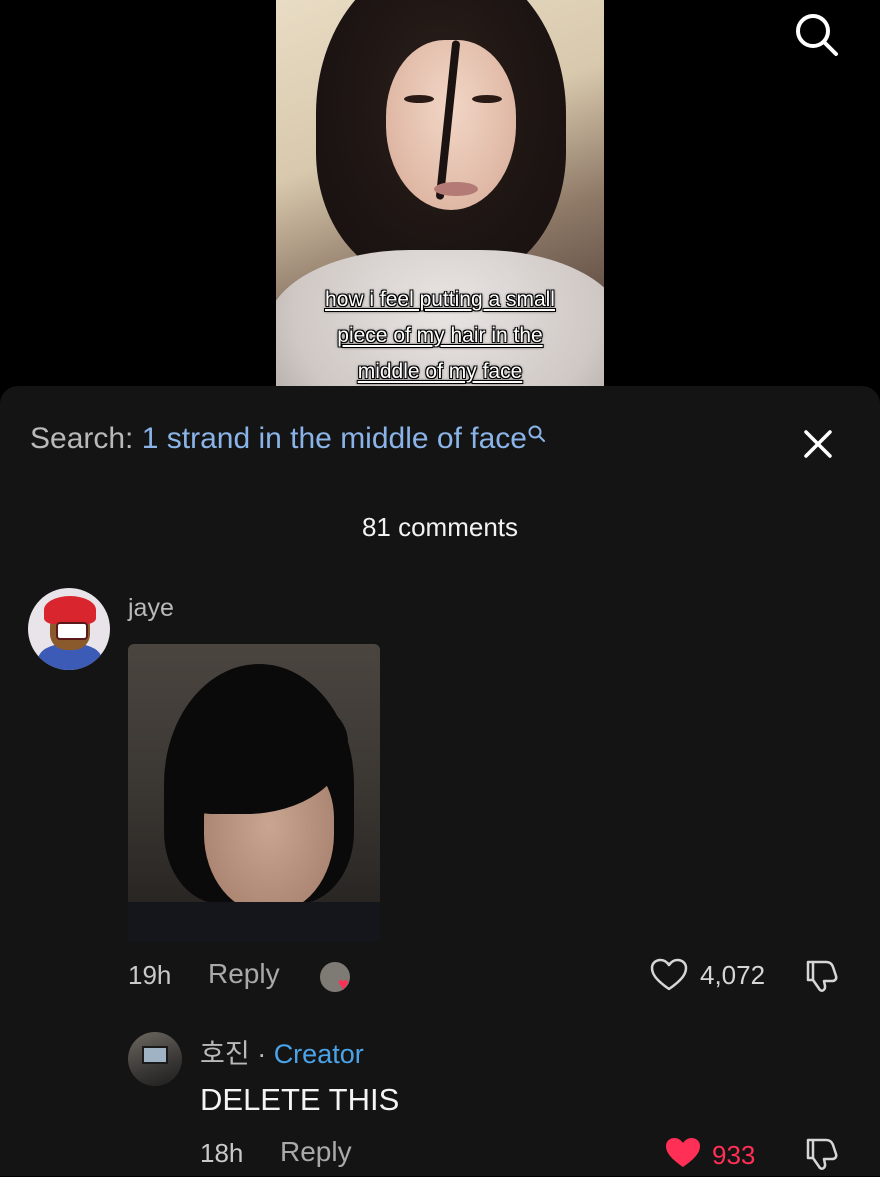  What do you see at coordinates (734, 1155) in the screenshot?
I see `like-count: 933` at bounding box center [734, 1155].